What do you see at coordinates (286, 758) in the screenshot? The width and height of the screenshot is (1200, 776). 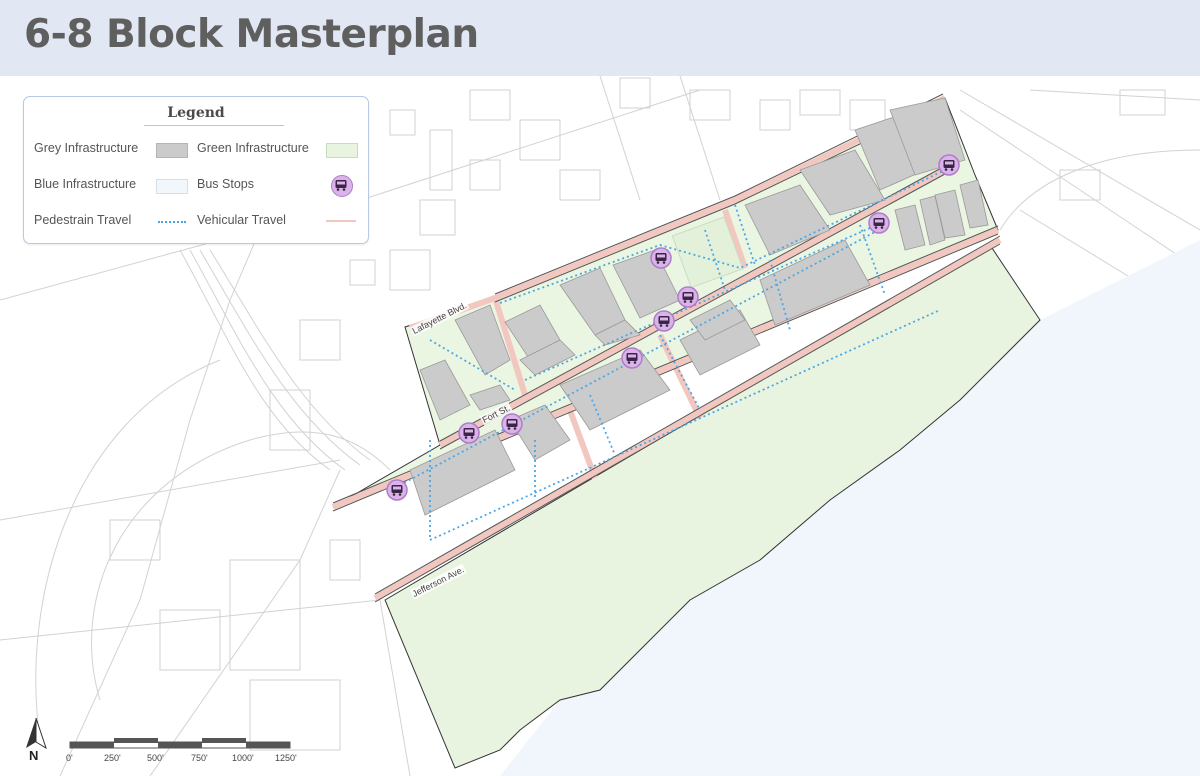 I see `scale-label-1250: 1250'` at bounding box center [286, 758].